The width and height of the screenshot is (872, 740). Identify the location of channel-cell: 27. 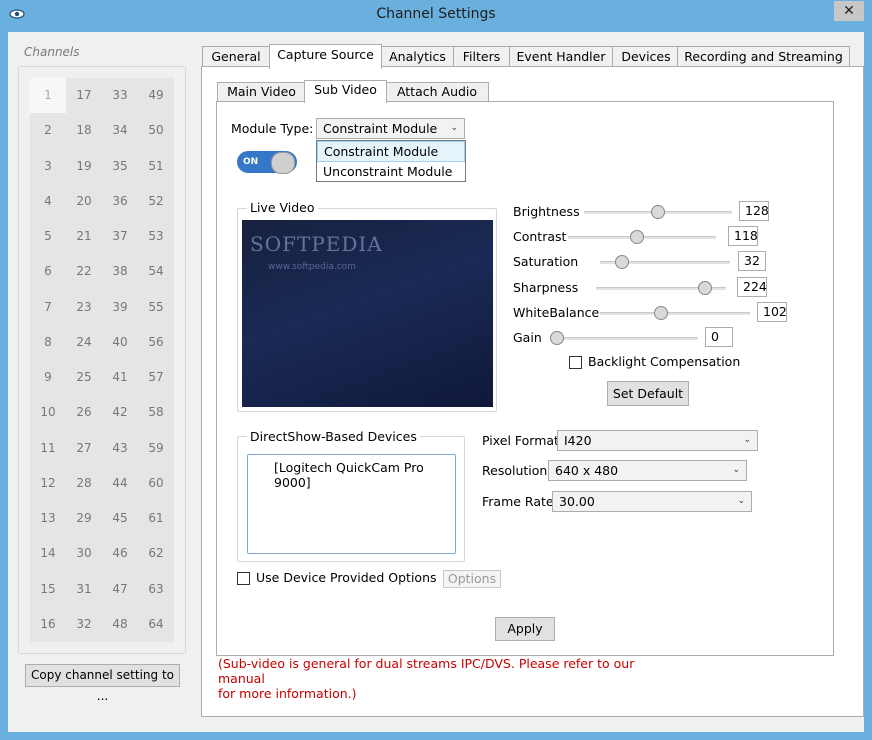
(84, 448).